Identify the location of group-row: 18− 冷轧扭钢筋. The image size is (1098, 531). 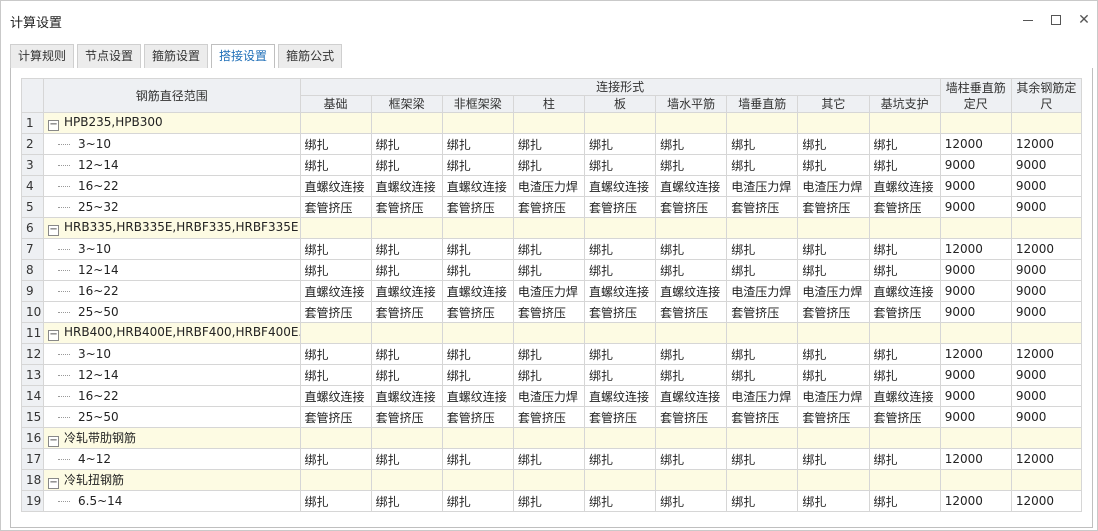
(551, 480).